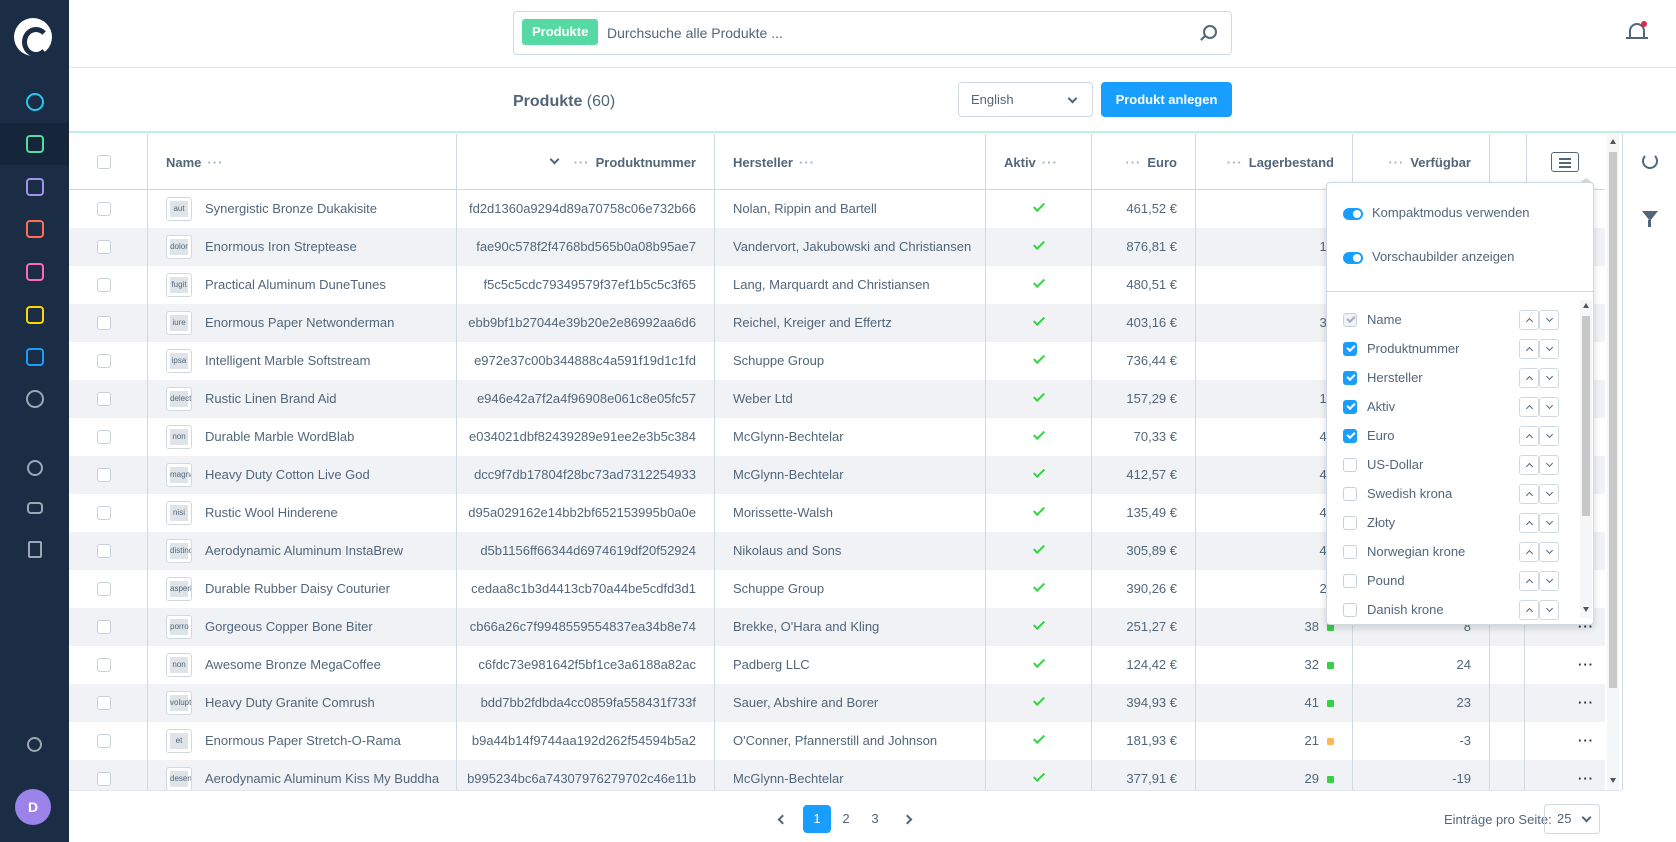  What do you see at coordinates (1453, 581) in the screenshot?
I see `column-option: Pound` at bounding box center [1453, 581].